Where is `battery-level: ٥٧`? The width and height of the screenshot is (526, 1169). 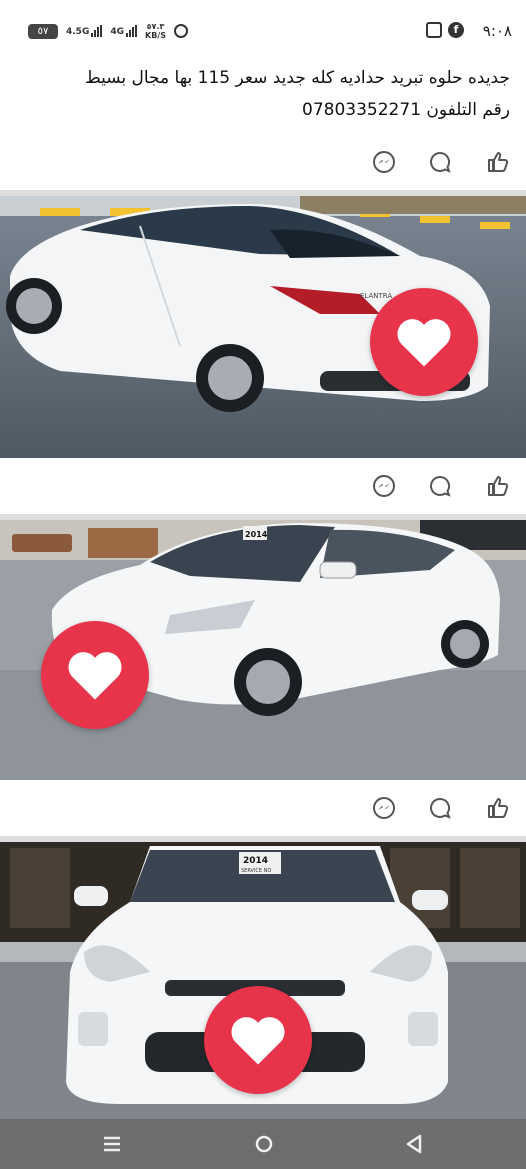
battery-level: ٥٧ is located at coordinates (43, 31).